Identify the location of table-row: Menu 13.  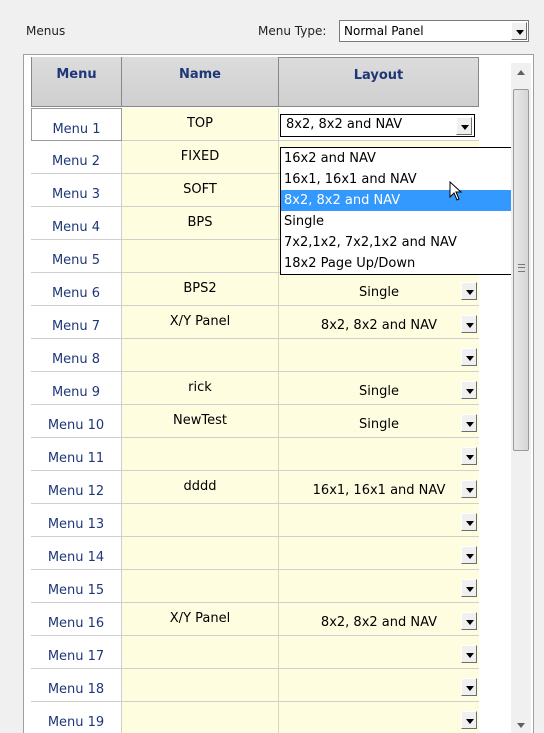
(255, 520).